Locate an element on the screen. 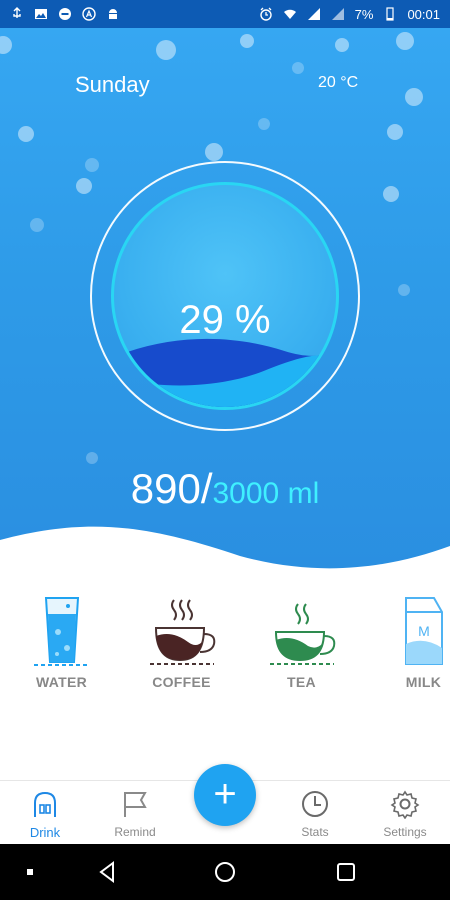  milk-carton-icon: M is located at coordinates (423, 631).